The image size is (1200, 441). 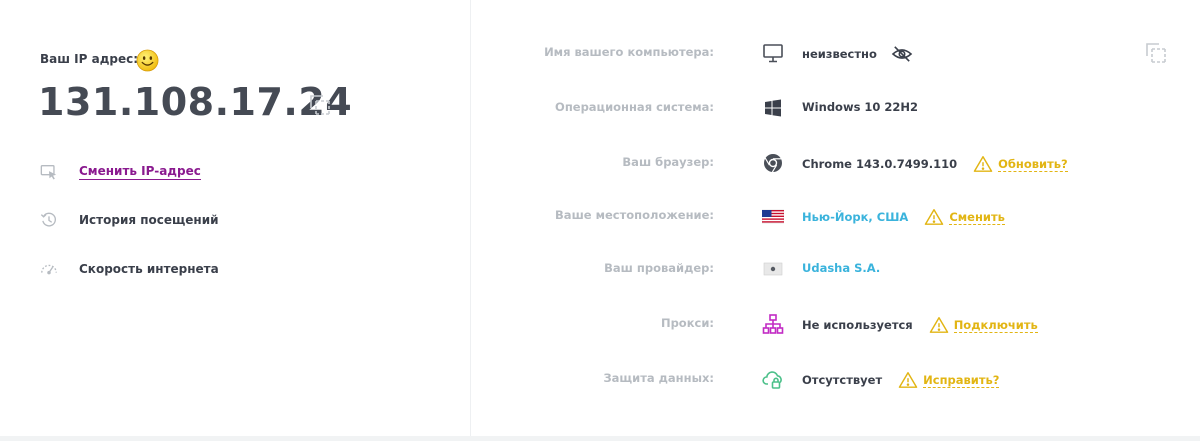 I want to click on browser-value: Chrome 143.0.7499.110 Обновить?, so click(x=935, y=164).